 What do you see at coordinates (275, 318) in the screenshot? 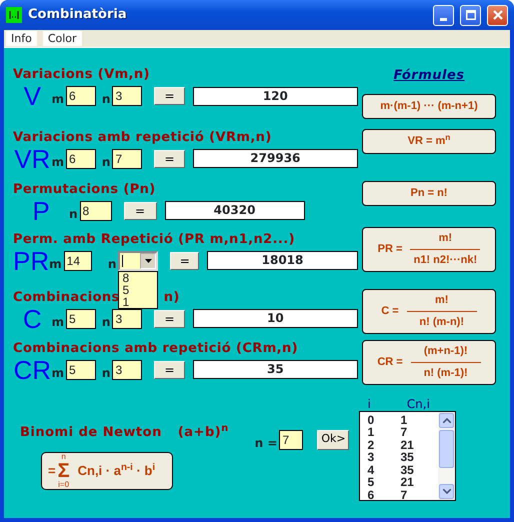
I see `result-field: 10` at bounding box center [275, 318].